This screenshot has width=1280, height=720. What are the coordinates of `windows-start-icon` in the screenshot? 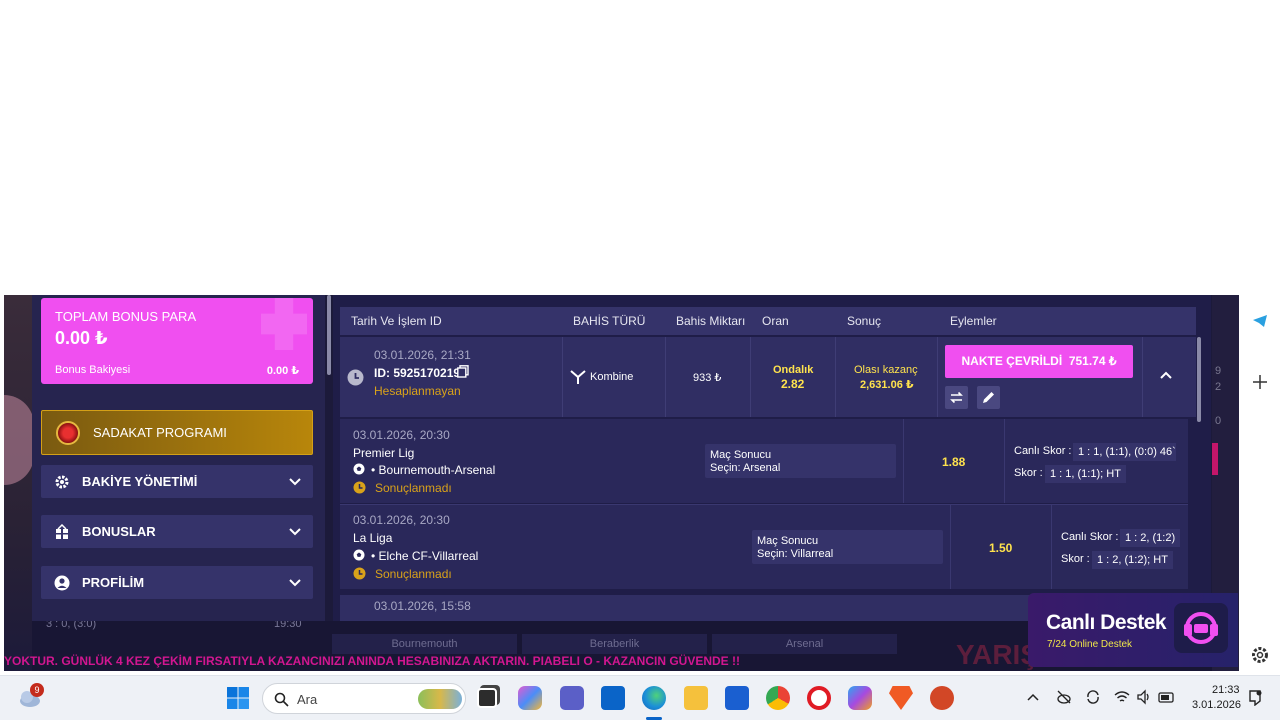 It's located at (238, 698).